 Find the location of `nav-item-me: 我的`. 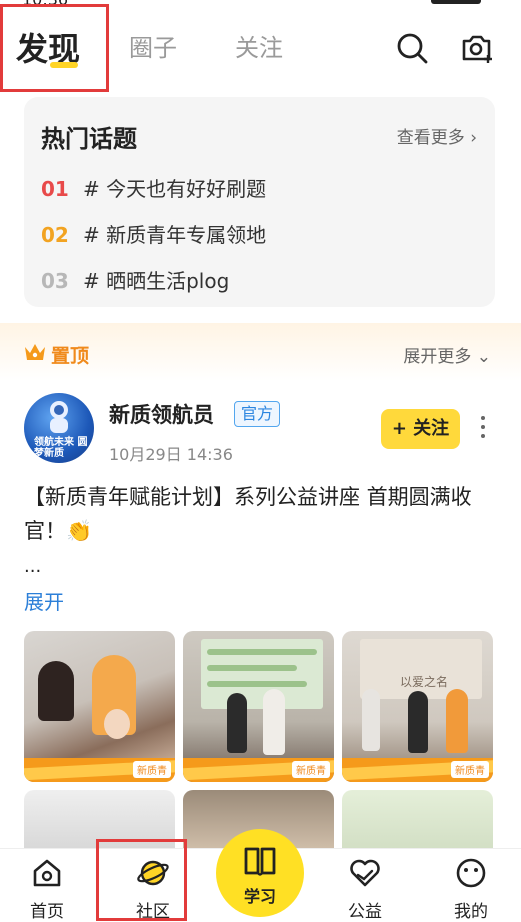

nav-item-me: 我的 is located at coordinates (471, 889).